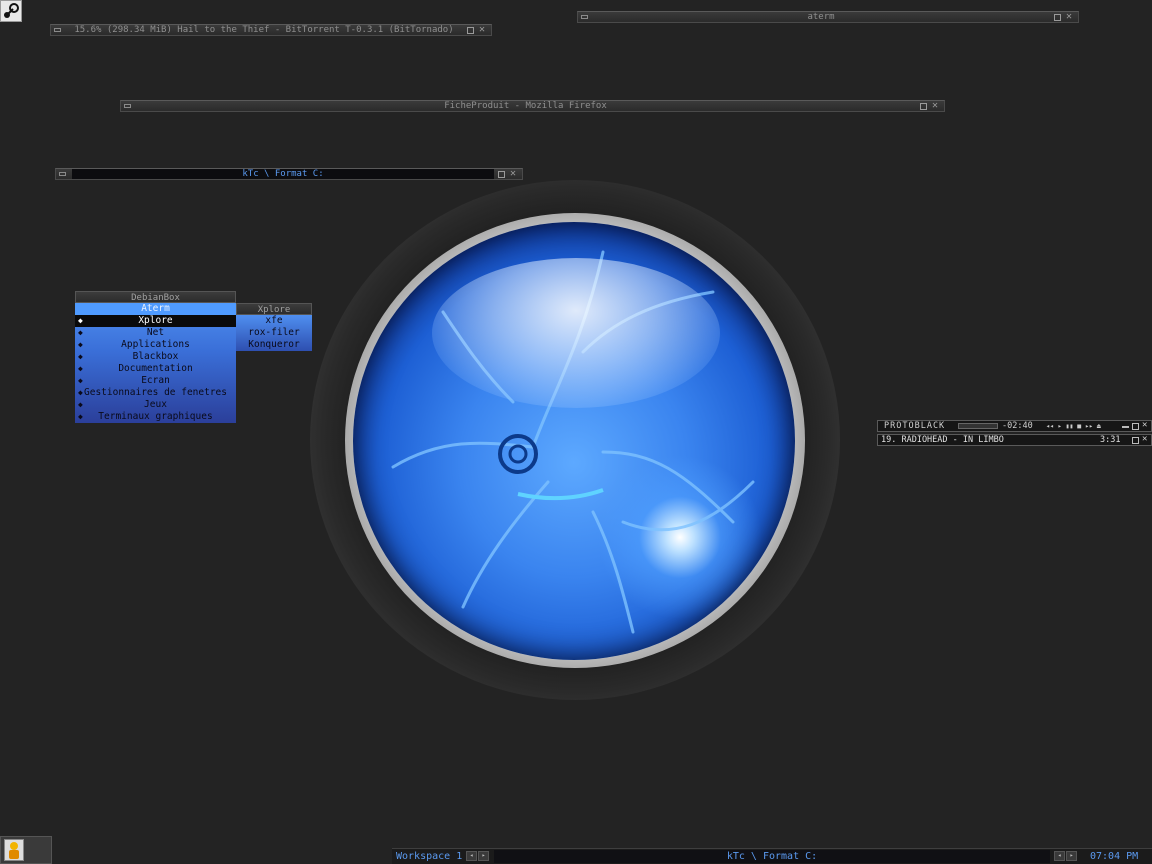  I want to click on menu-item-label: Terminaux graphiques, so click(155, 416).